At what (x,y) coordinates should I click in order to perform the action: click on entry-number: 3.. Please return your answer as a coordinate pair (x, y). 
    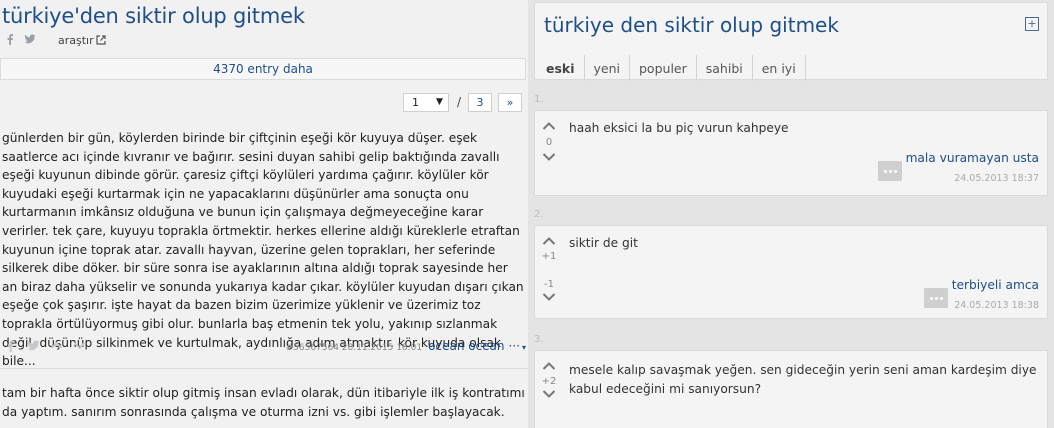
    Looking at the image, I should click on (539, 339).